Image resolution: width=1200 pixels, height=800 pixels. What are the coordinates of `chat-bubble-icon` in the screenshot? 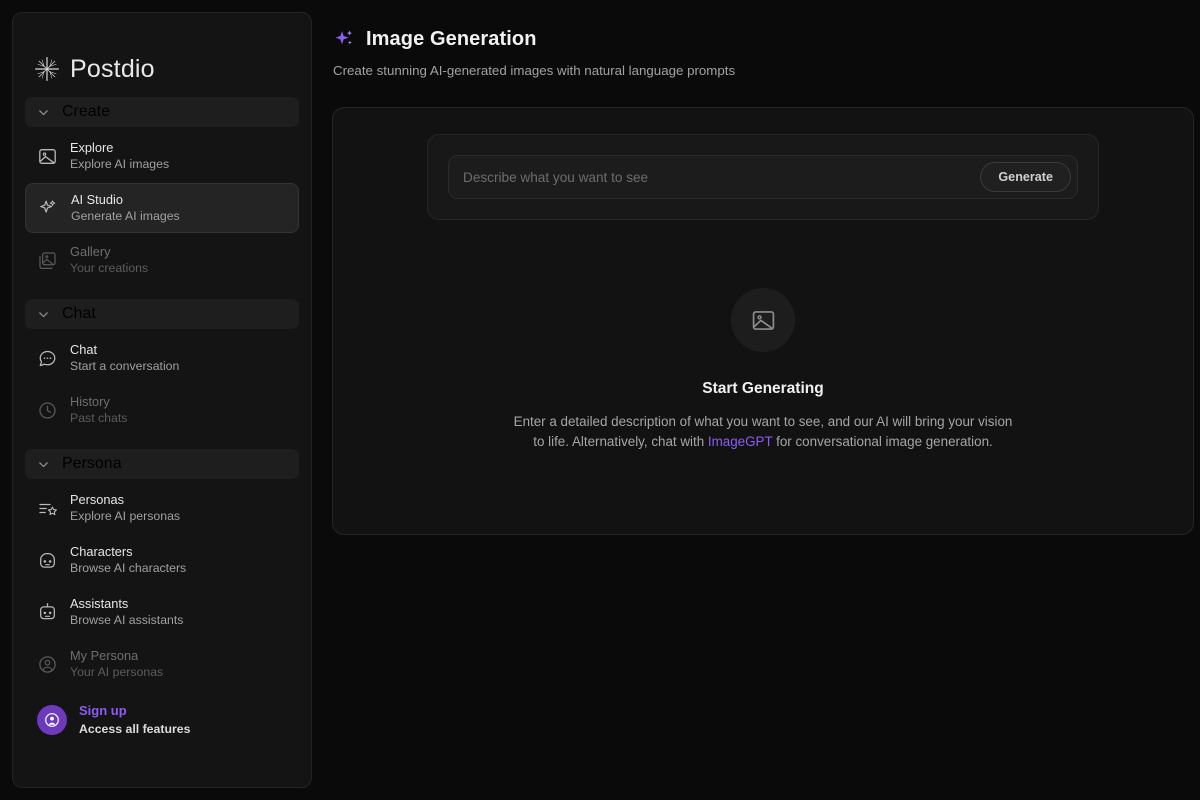 It's located at (47, 358).